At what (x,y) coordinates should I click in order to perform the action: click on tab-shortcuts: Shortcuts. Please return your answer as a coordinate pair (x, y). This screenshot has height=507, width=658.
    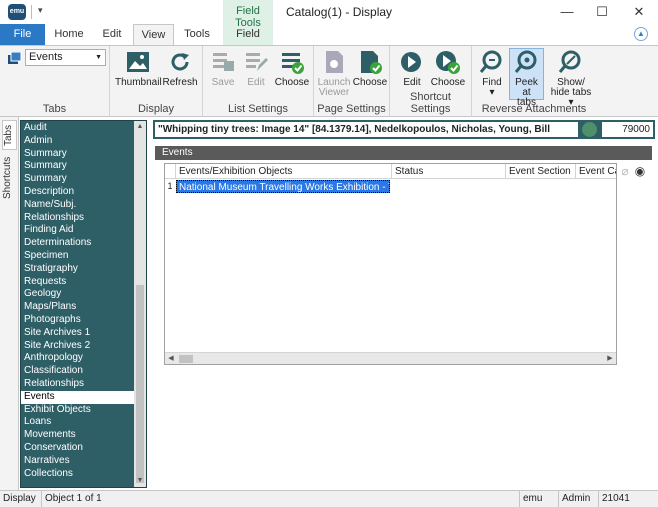
    Looking at the image, I should click on (9, 178).